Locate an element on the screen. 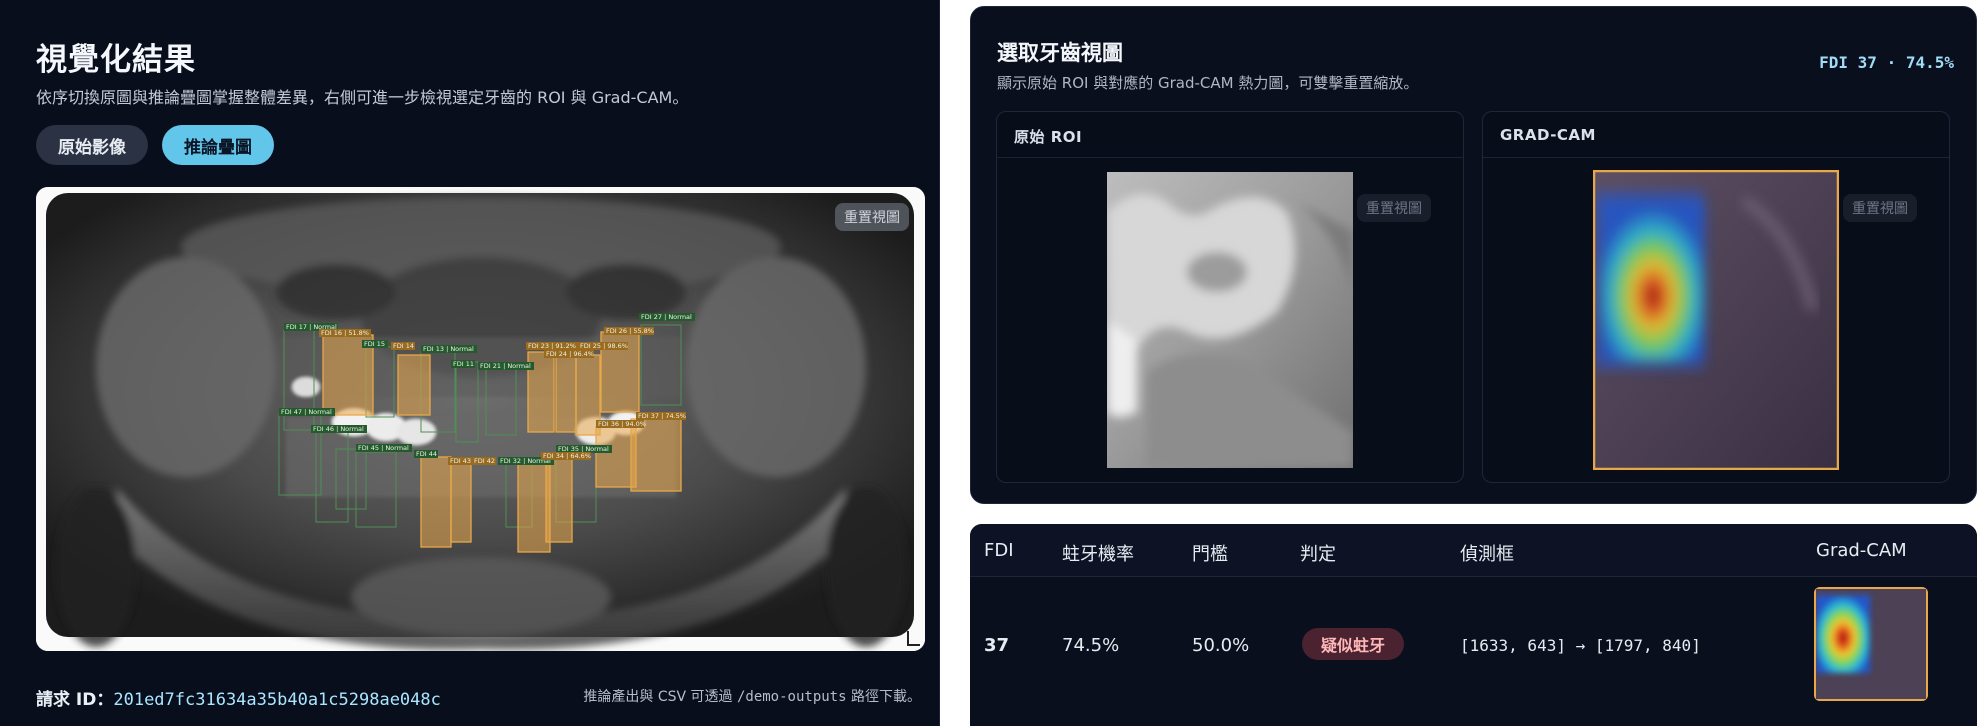 This screenshot has height=726, width=1988. svg-text: FDI 37 | 74.5% is located at coordinates (662, 416).